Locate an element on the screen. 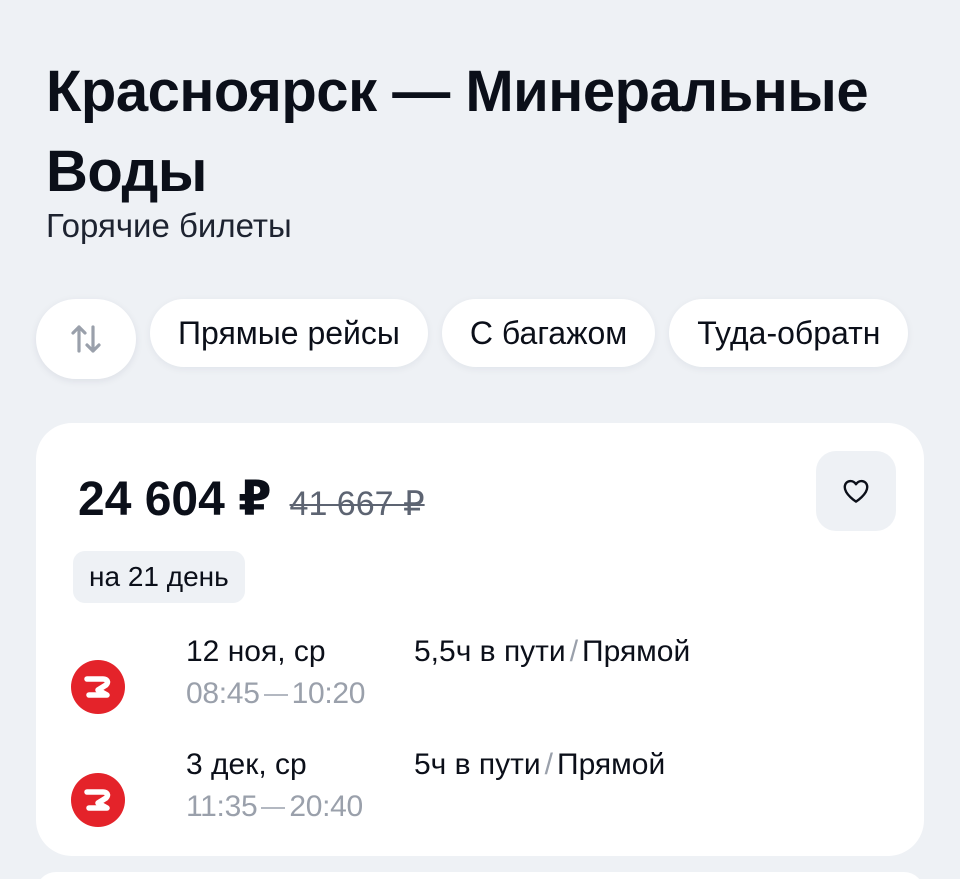 The width and height of the screenshot is (960, 879). depart-time: 08:45 is located at coordinates (223, 693).